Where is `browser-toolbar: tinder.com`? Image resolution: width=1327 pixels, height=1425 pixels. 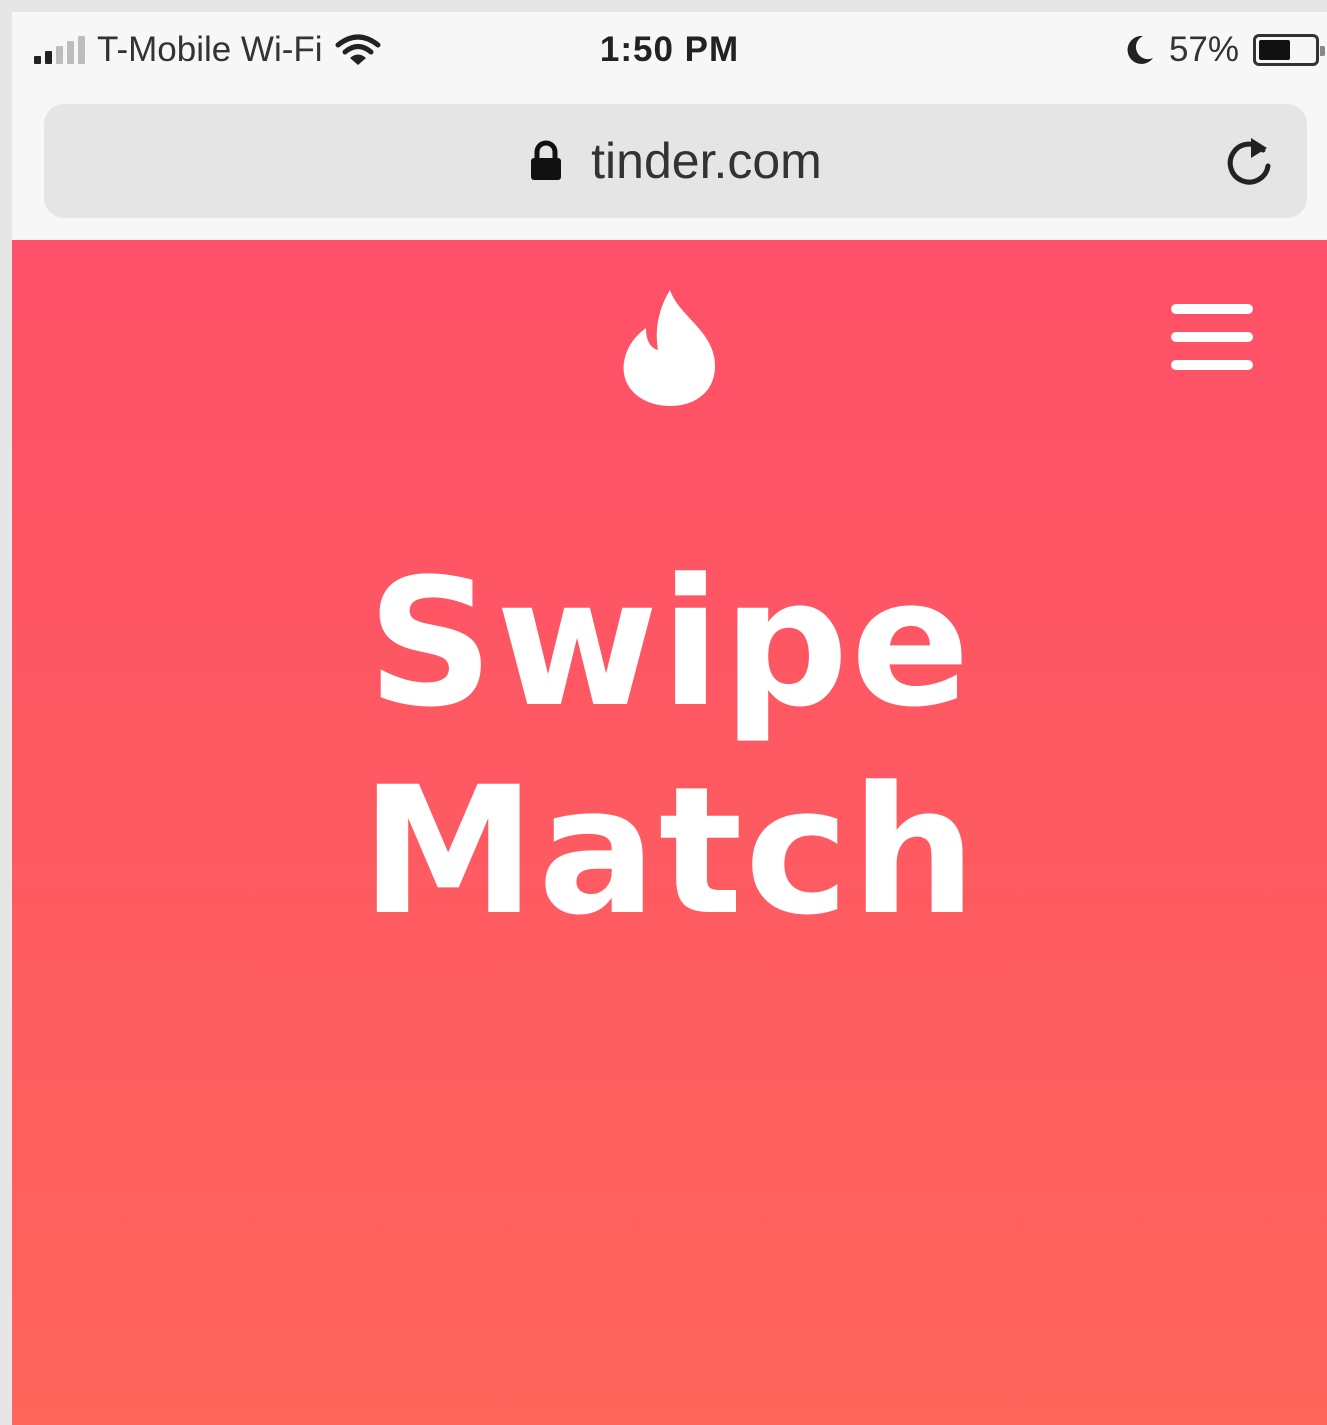 browser-toolbar: tinder.com is located at coordinates (669, 164).